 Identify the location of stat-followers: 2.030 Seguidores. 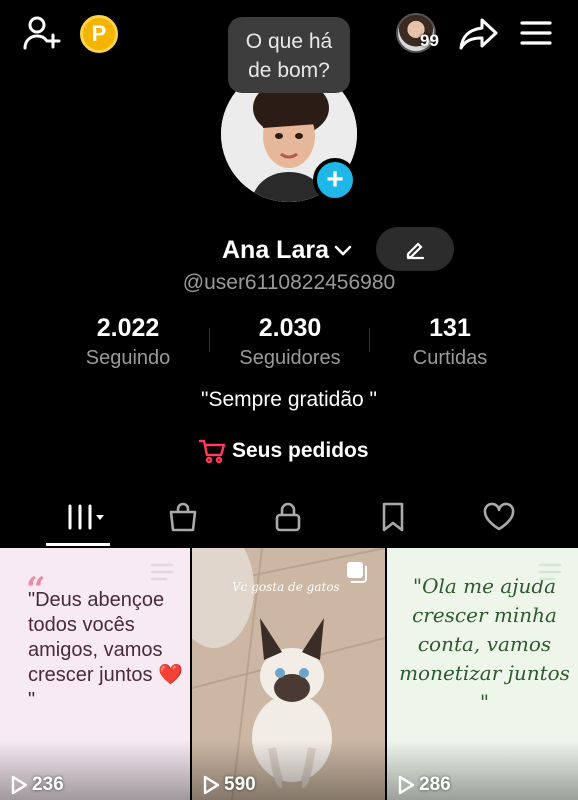
(290, 342).